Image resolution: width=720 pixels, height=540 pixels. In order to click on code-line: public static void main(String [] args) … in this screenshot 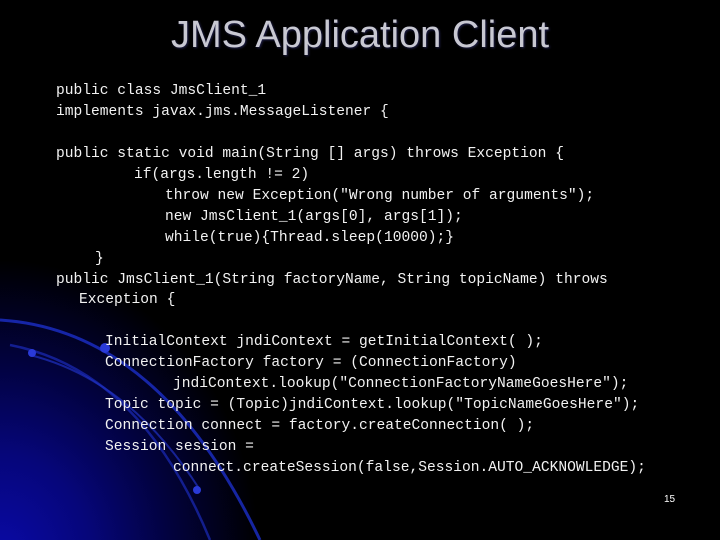, I will do `click(310, 154)`.